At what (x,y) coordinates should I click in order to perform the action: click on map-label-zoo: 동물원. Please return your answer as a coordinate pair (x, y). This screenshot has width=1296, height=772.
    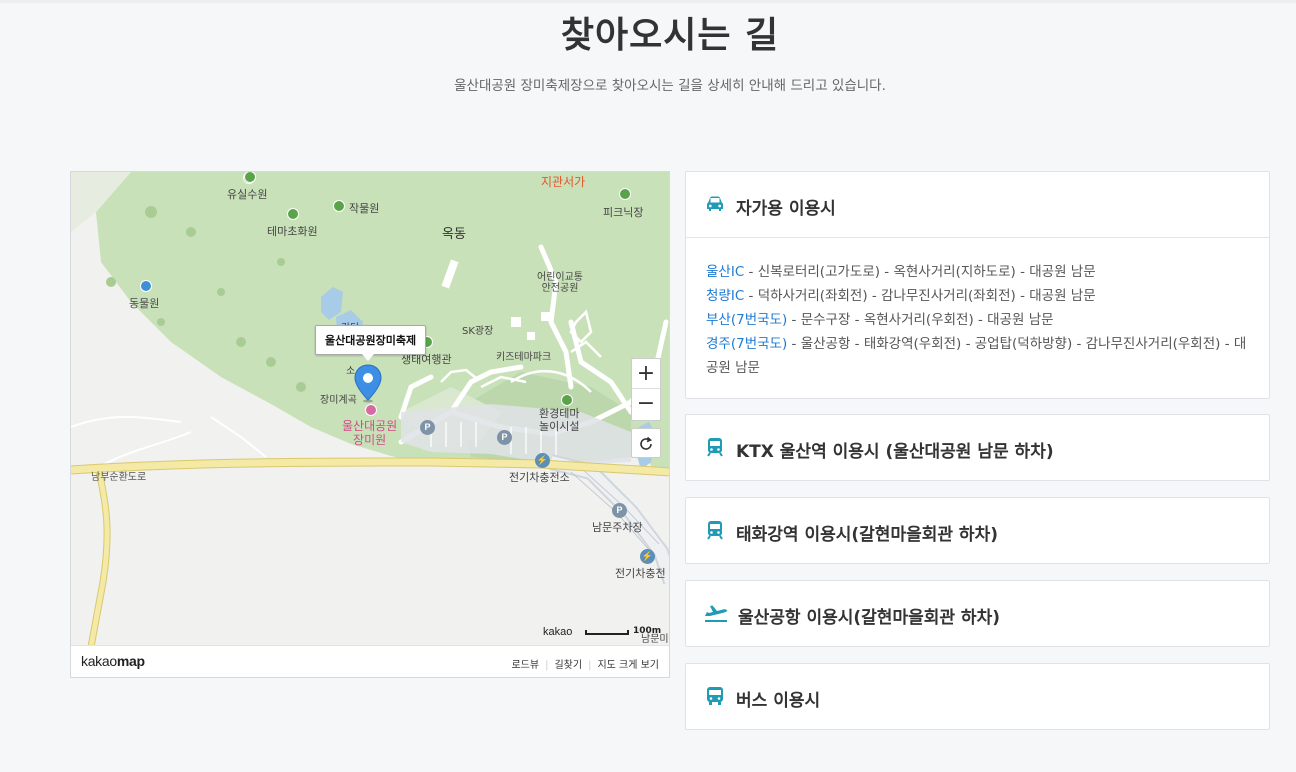
    Looking at the image, I should click on (144, 303).